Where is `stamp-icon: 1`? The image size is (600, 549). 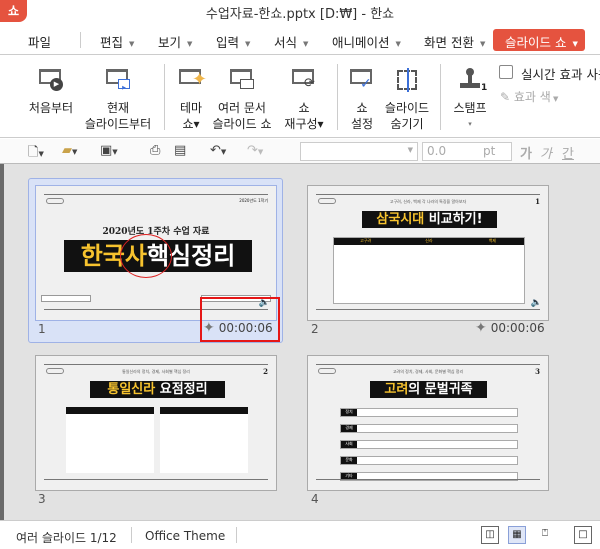 stamp-icon: 1 is located at coordinates (471, 80).